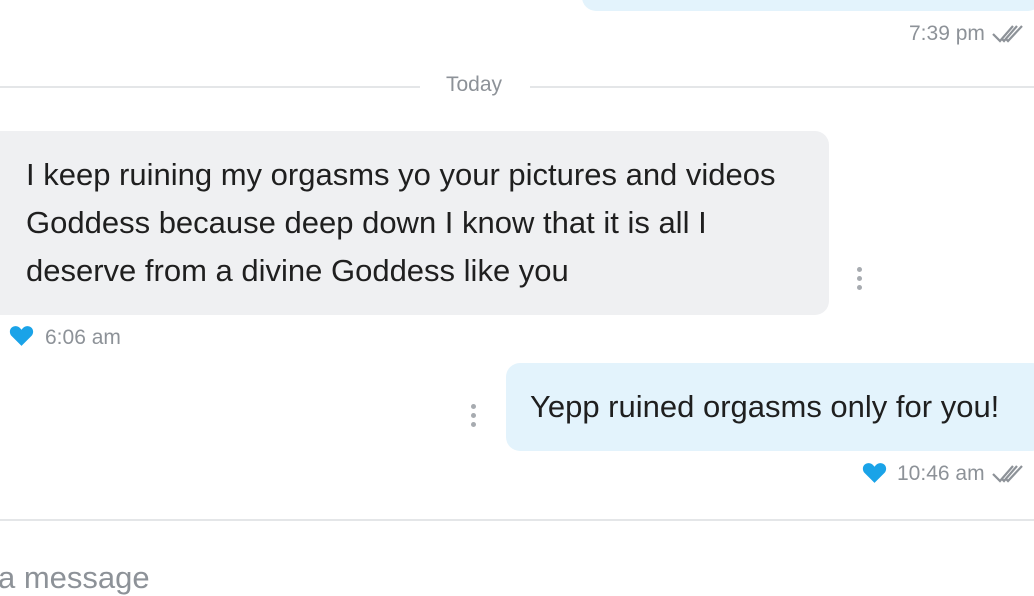 The height and width of the screenshot is (596, 1034). I want to click on date-divider-label: Today, so click(474, 84).